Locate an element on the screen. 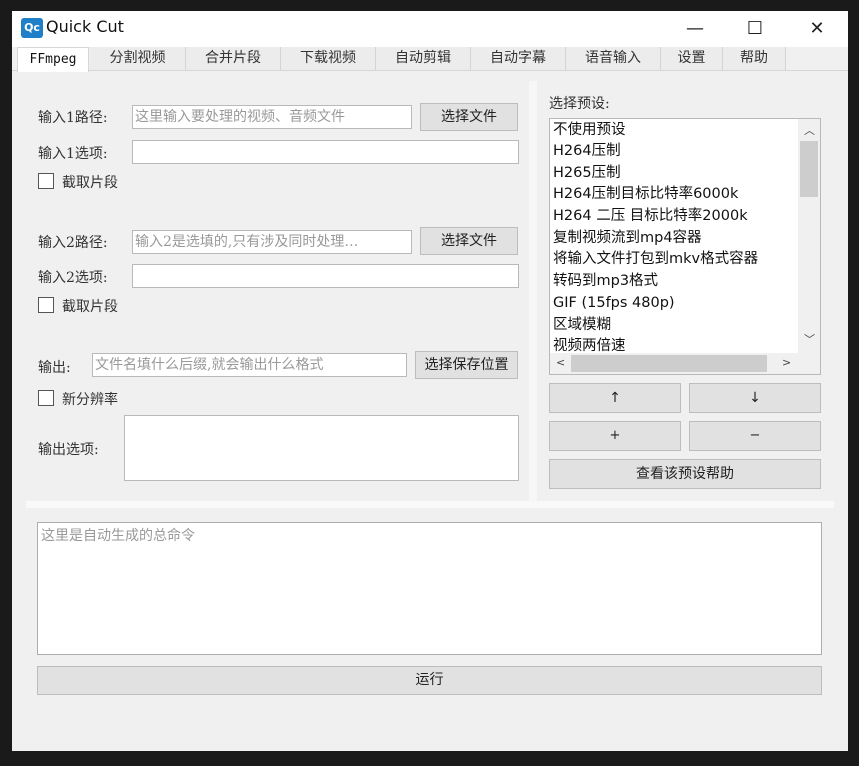 This screenshot has width=859, height=766. preset-item: 区域模糊 is located at coordinates (582, 325).